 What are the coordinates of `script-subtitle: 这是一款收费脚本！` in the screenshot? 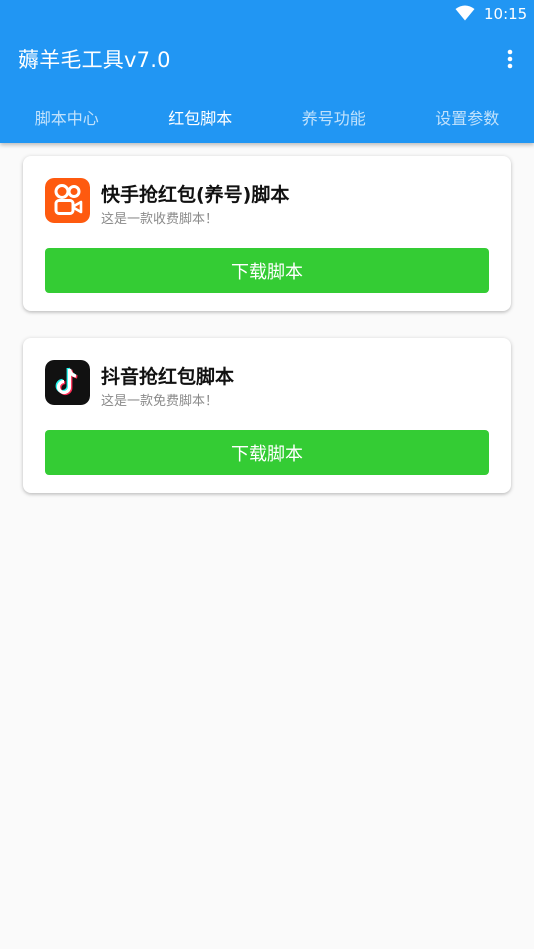 It's located at (160, 219).